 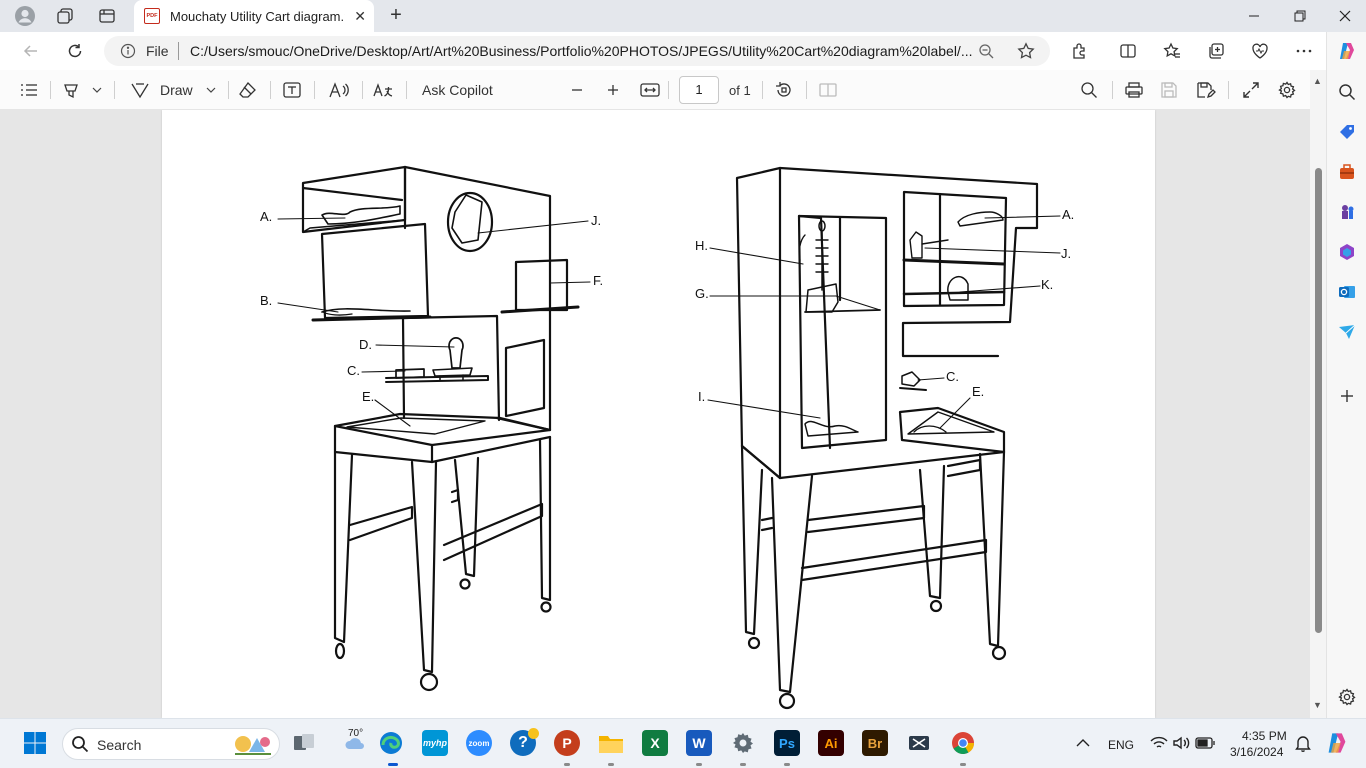 I want to click on split-screen-icon, so click(x=1128, y=51).